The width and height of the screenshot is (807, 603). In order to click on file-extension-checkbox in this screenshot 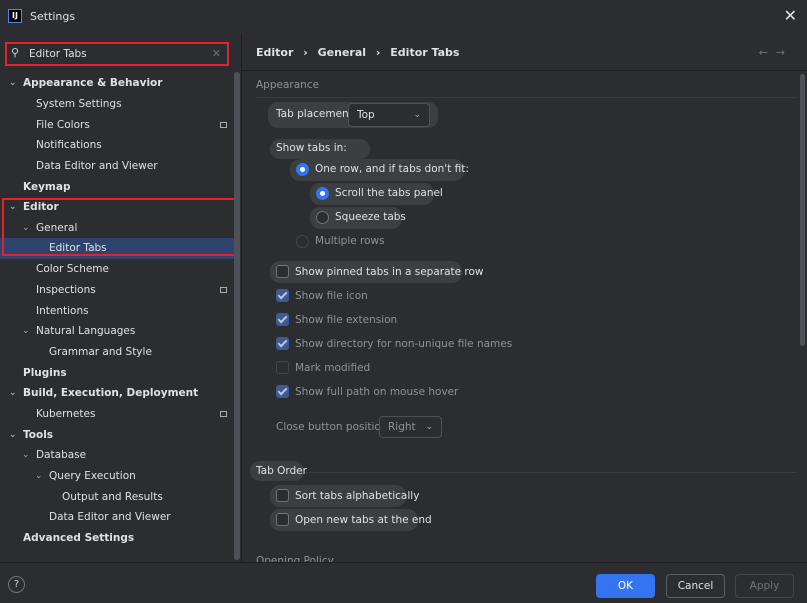, I will do `click(282, 319)`.